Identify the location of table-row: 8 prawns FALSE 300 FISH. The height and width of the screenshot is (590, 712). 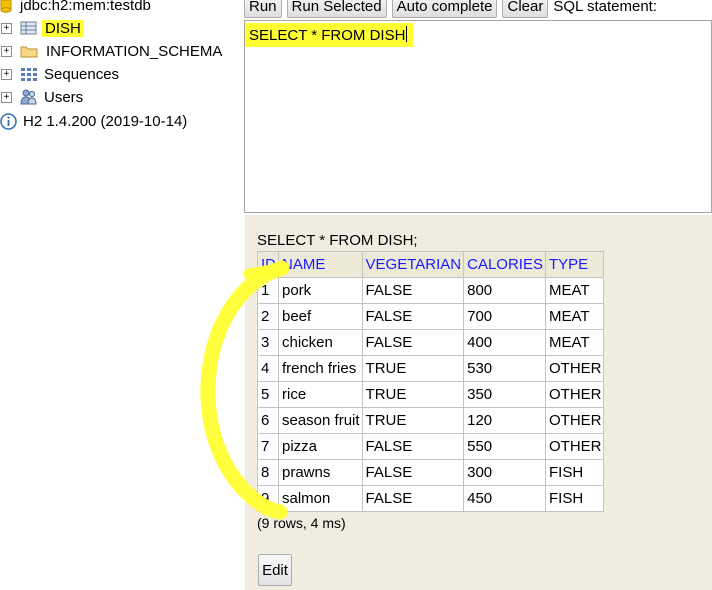
(431, 472).